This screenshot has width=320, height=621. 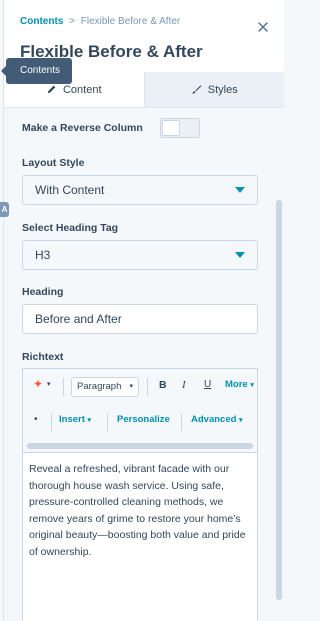 What do you see at coordinates (99, 386) in the screenshot?
I see `paragraph-format-value: Paragraph` at bounding box center [99, 386].